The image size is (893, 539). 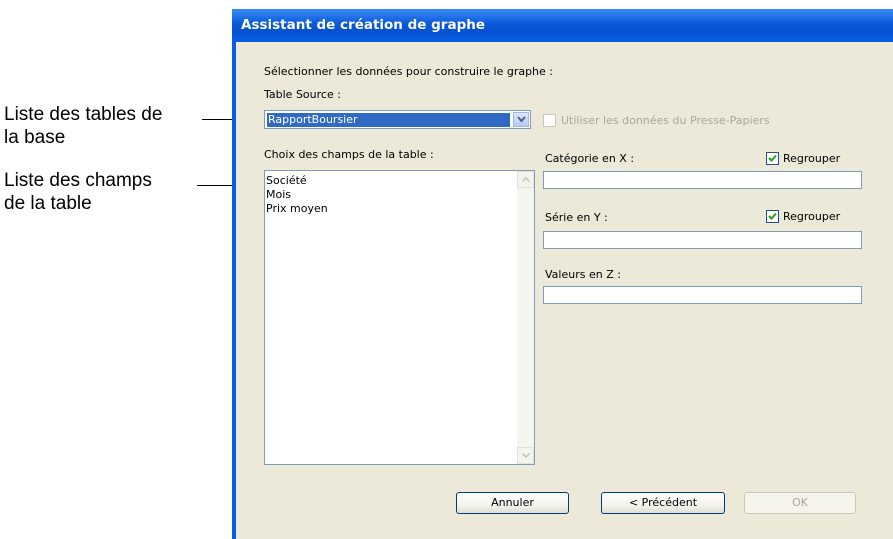 I want to click on series-group-checkbox, so click(x=772, y=216).